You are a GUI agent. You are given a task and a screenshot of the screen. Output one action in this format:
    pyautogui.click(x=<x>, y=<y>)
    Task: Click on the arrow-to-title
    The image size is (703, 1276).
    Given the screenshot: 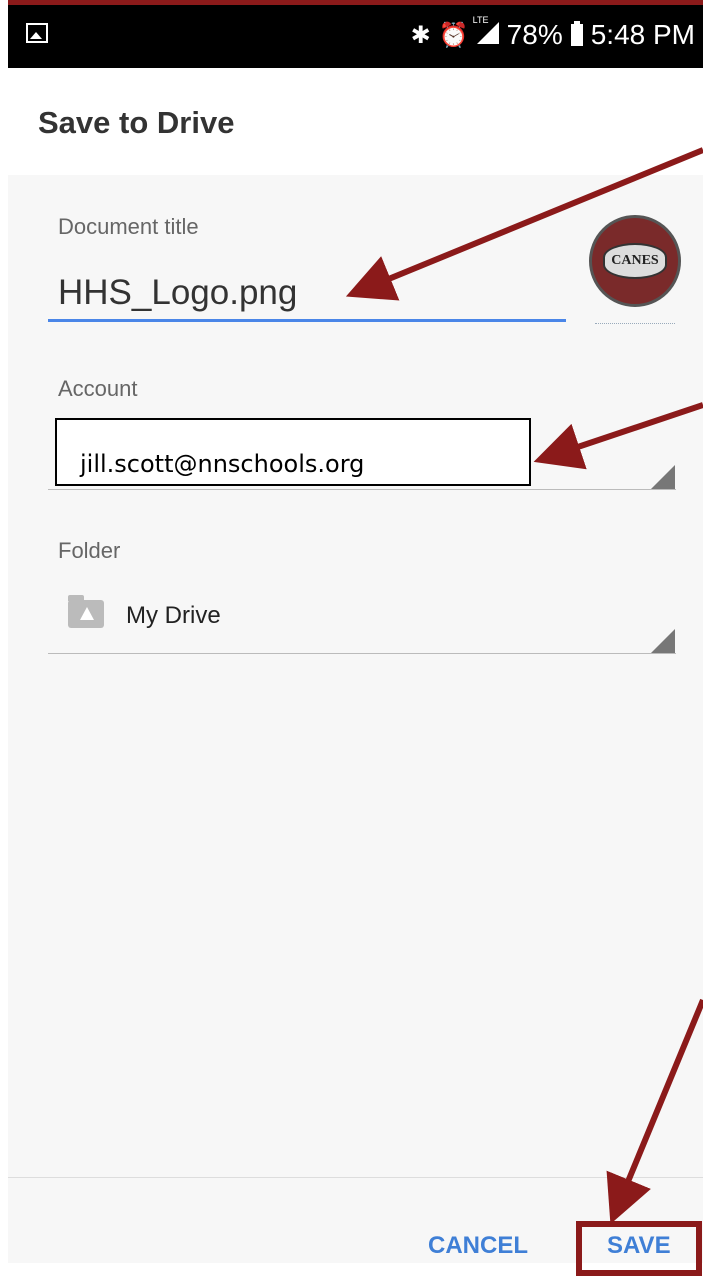 What is the action you would take?
    pyautogui.click(x=524, y=224)
    